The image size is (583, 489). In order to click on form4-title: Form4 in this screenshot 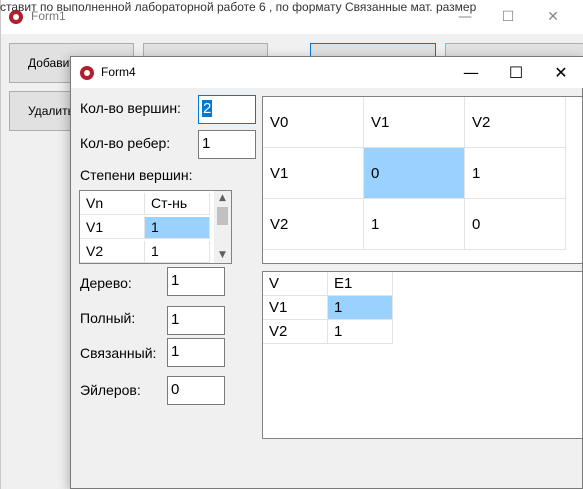, I will do `click(118, 72)`.